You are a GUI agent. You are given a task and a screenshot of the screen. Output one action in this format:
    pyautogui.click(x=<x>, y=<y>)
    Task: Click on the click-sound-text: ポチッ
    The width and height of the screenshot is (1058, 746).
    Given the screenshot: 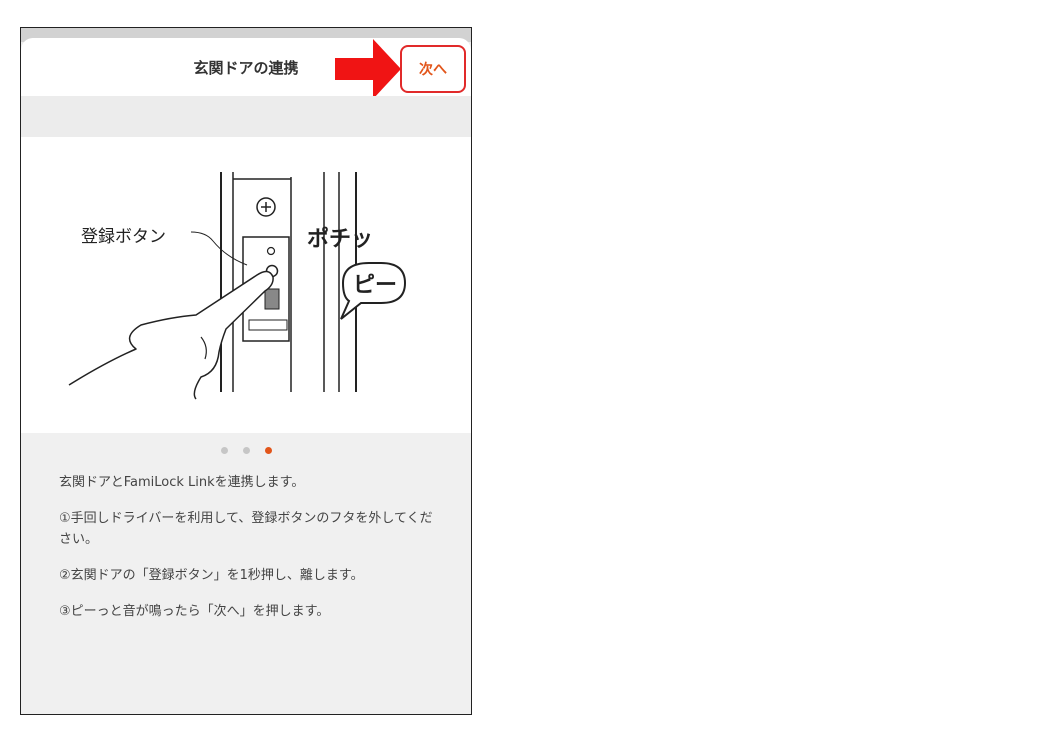 What is the action you would take?
    pyautogui.click(x=340, y=239)
    